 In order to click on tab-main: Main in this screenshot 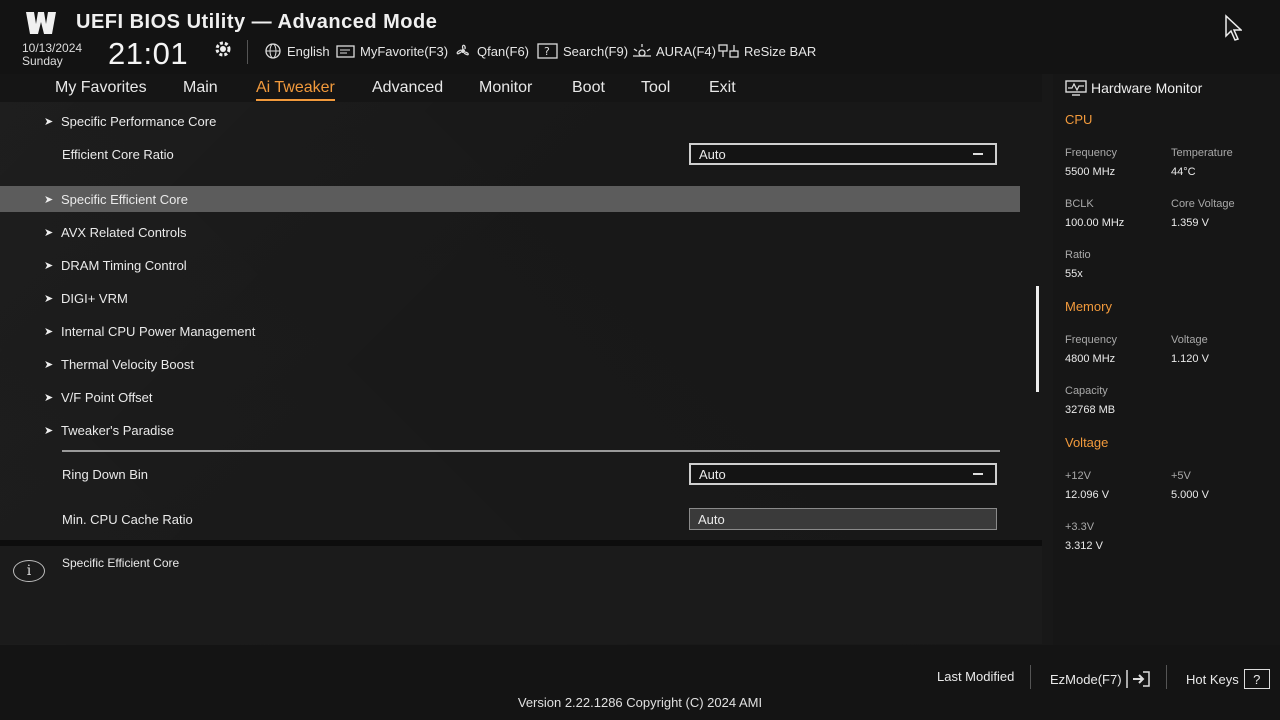, I will do `click(200, 88)`.